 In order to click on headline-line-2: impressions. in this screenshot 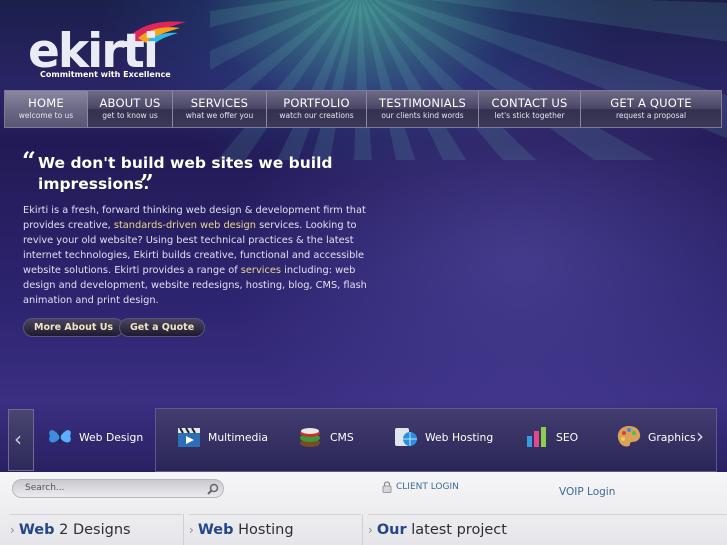, I will do `click(94, 184)`.